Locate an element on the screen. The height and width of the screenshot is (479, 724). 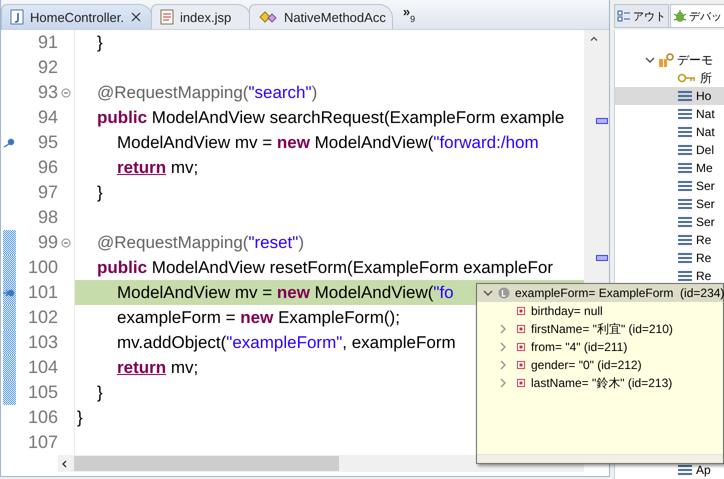
code-line: mv.addObject("exampleForm", exampleForm is located at coordinates (286, 342).